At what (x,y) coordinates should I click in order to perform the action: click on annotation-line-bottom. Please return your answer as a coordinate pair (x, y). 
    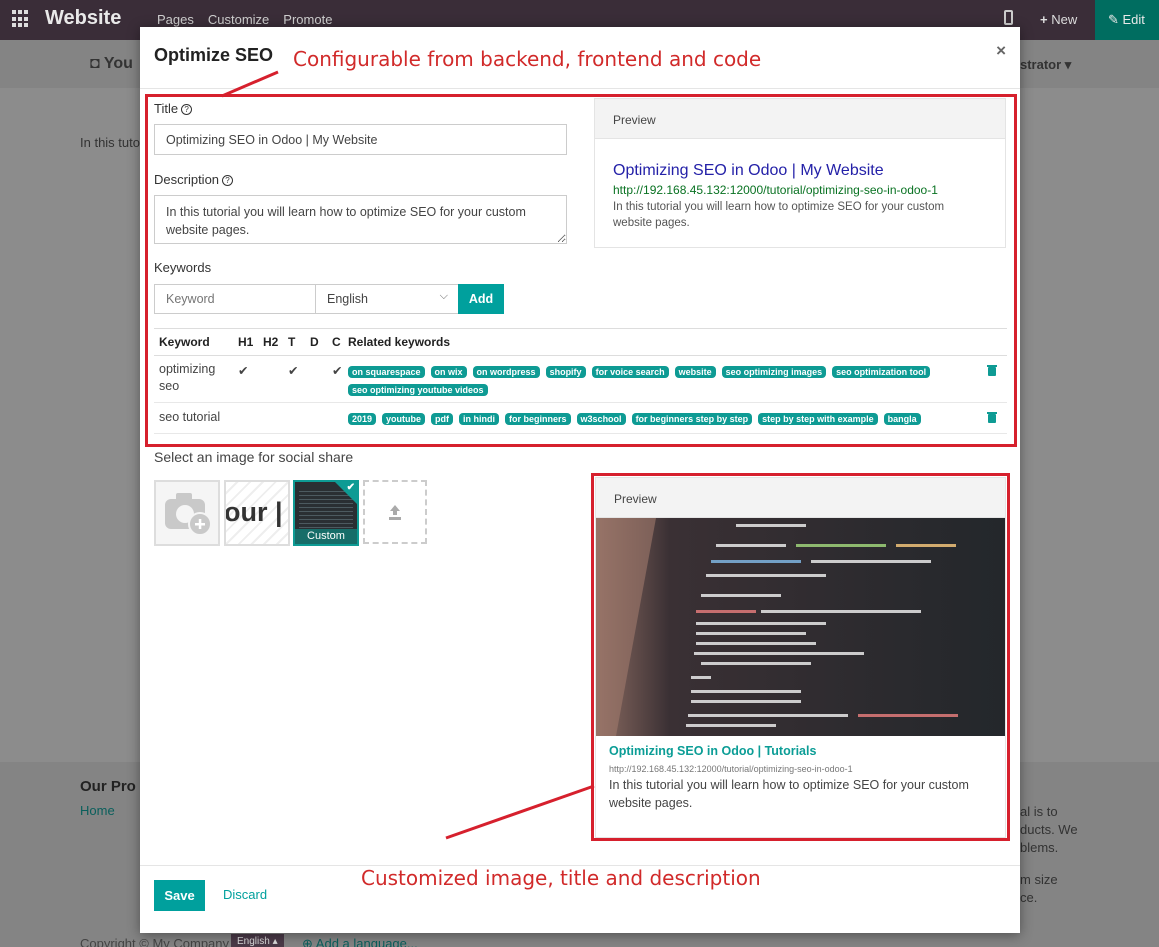
    Looking at the image, I should click on (520, 812).